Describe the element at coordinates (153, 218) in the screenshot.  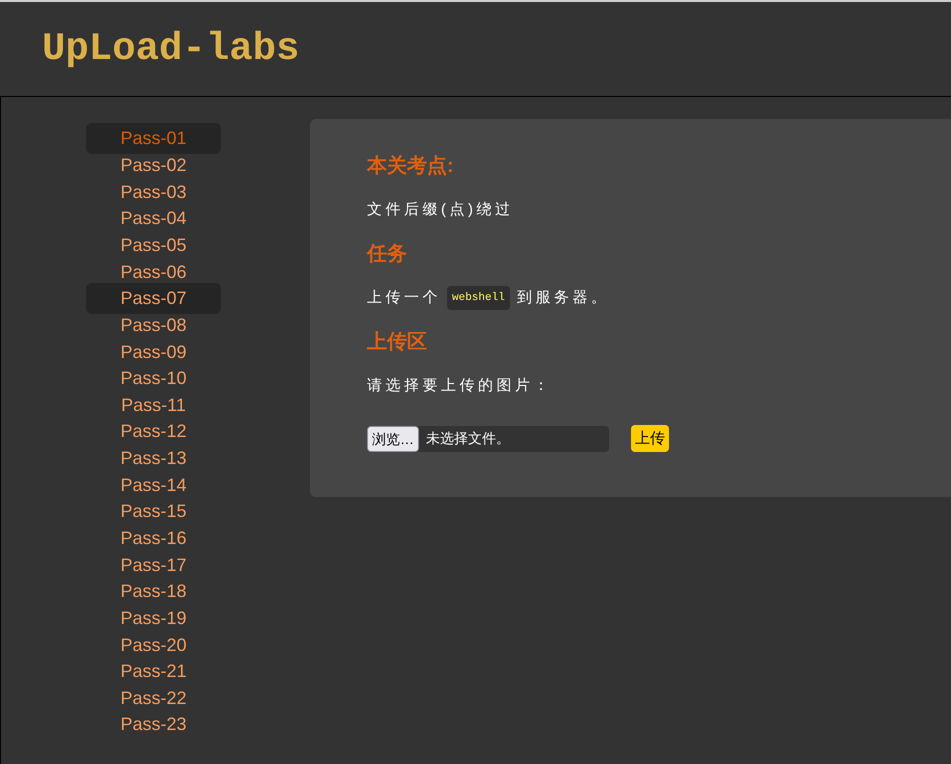
I see `sidebar-link: Pass-04` at that location.